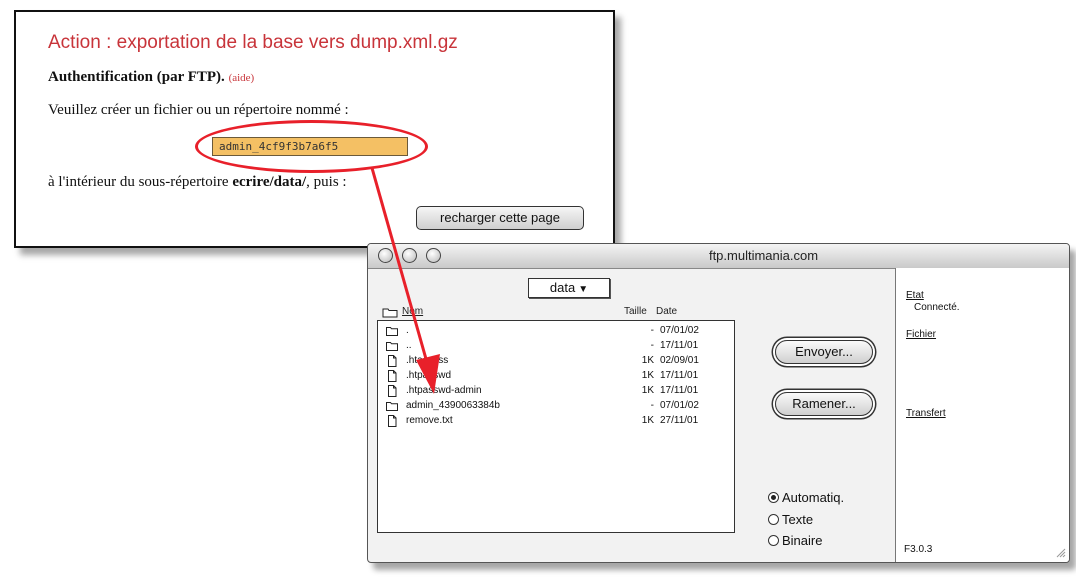  I want to click on admin-name-field: admin_4cf9f3b7a6f5, so click(310, 146).